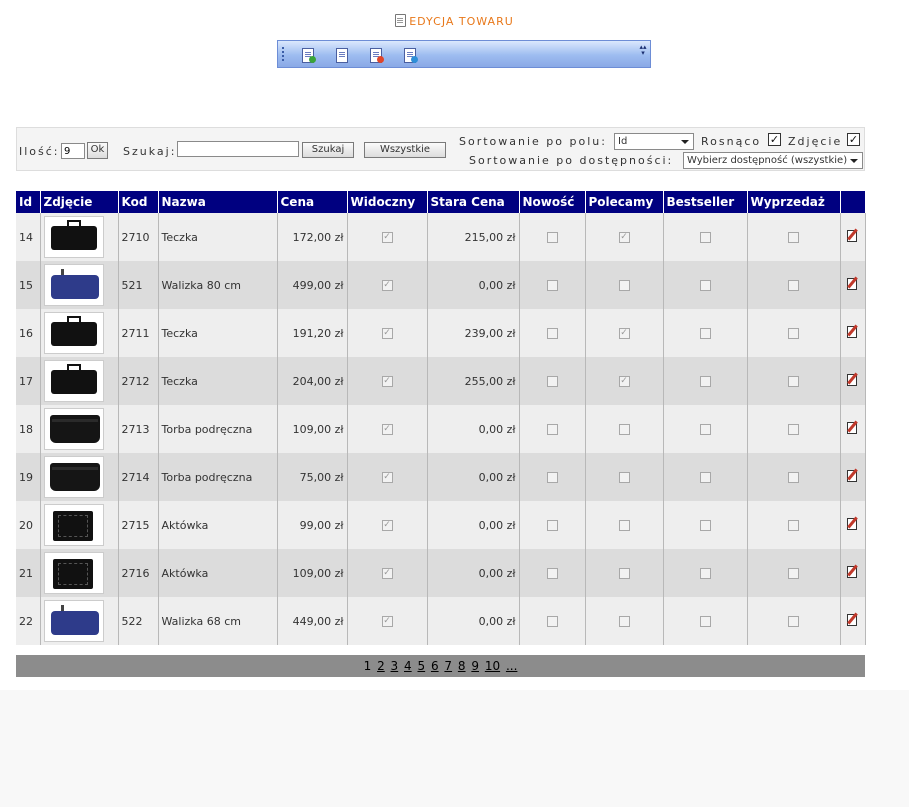  Describe the element at coordinates (342, 55) in the screenshot. I see `edit-document-icon` at that location.